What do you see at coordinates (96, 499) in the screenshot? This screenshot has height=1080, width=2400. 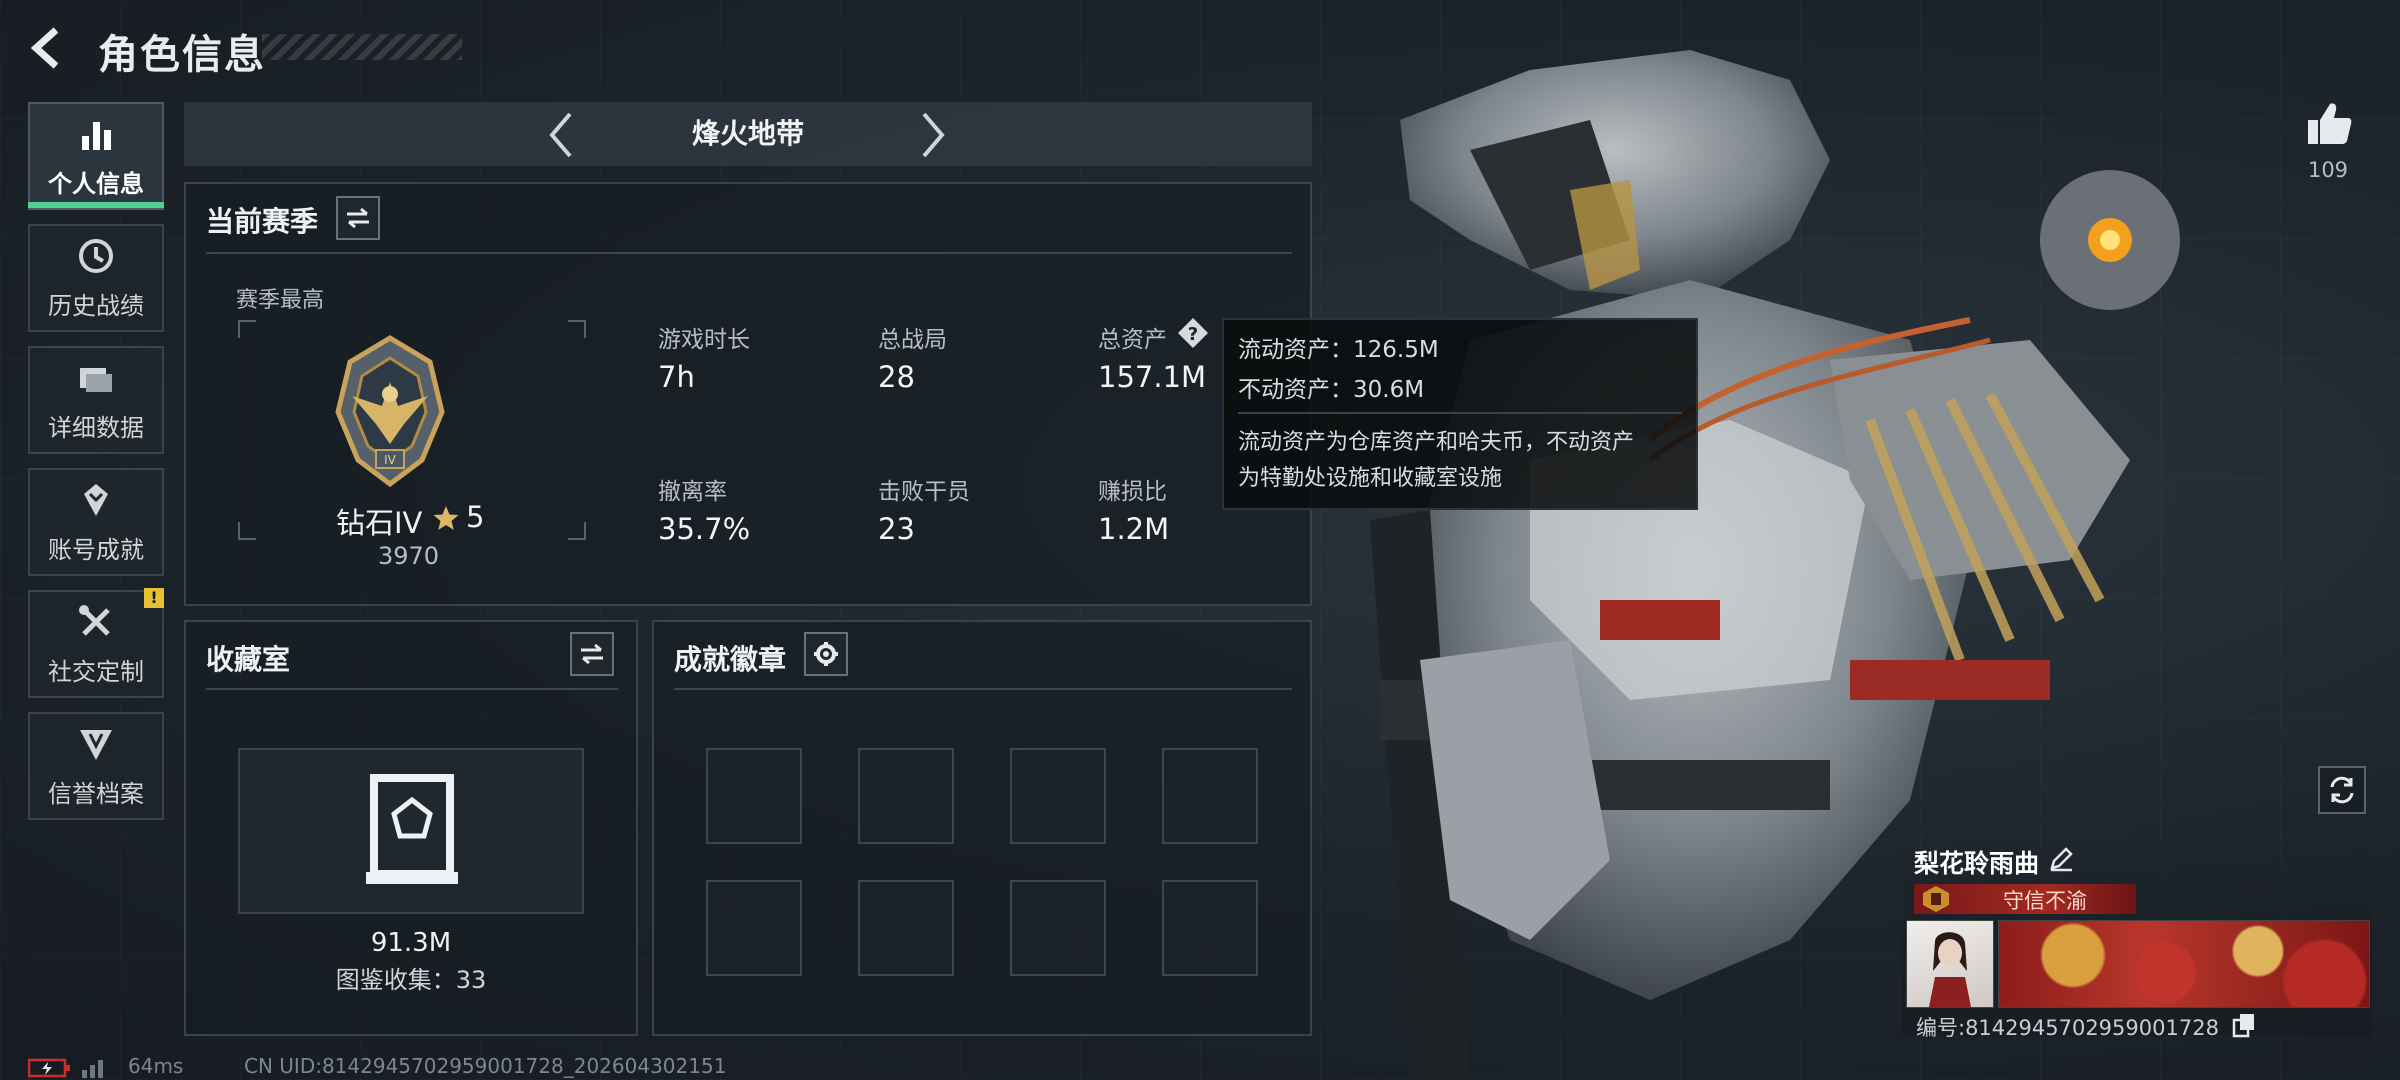 I see `achievement-icon` at bounding box center [96, 499].